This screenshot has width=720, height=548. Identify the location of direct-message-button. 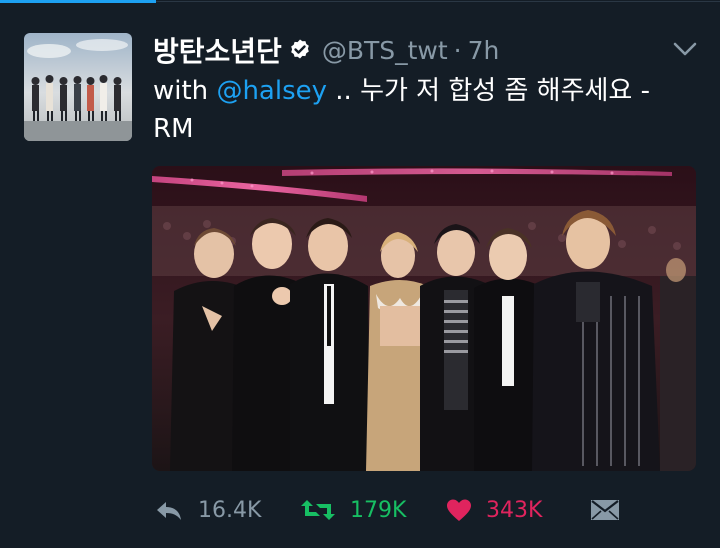
(605, 510).